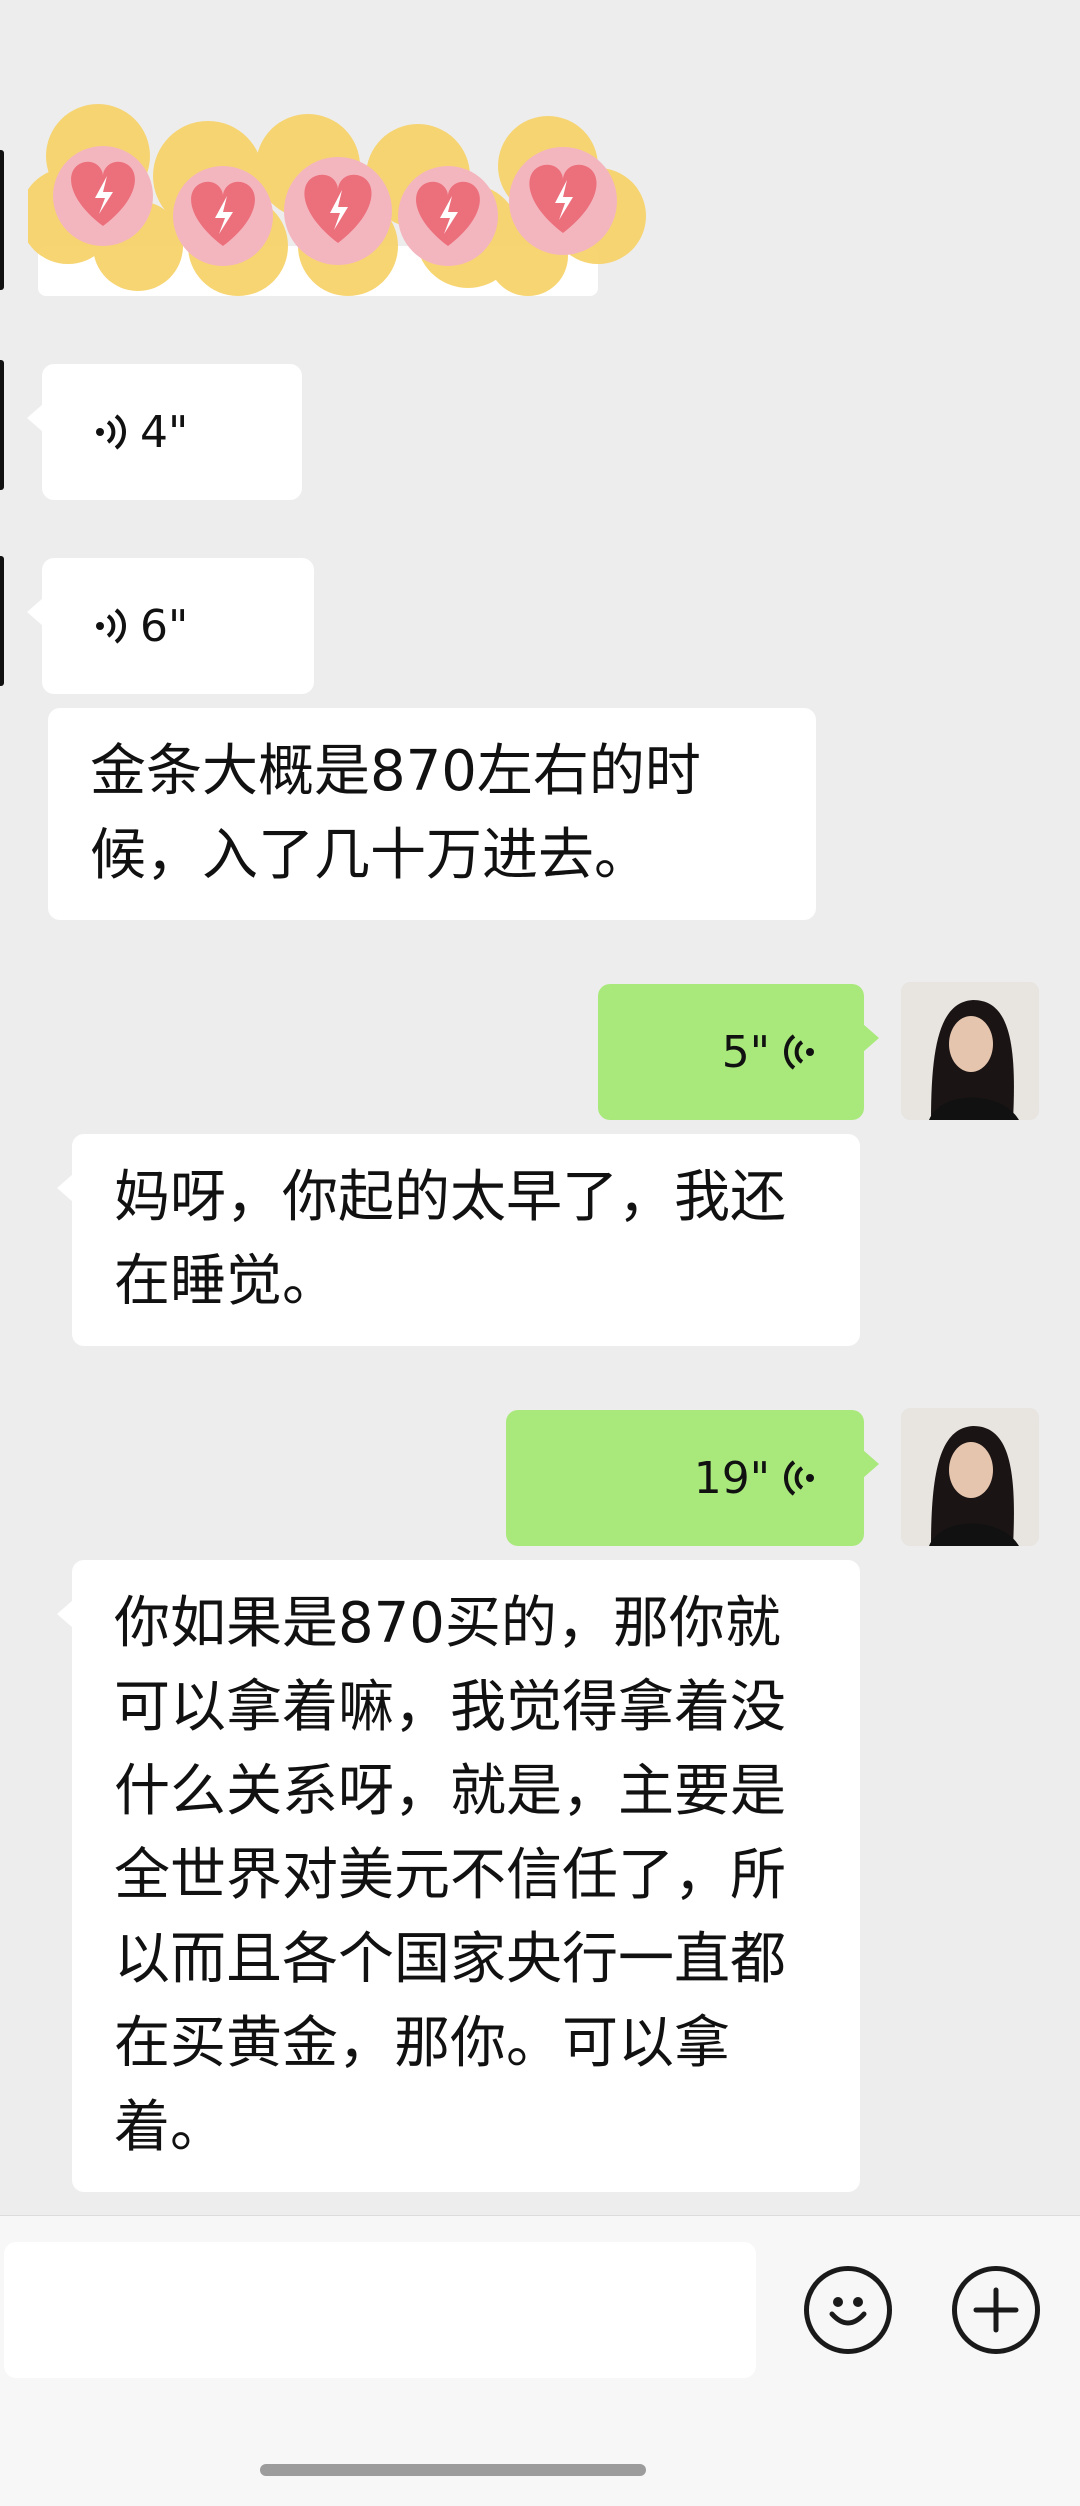  Describe the element at coordinates (432, 814) in the screenshot. I see `text-message-received: 金条大概是870左右的时候，入了几十万进去。` at that location.